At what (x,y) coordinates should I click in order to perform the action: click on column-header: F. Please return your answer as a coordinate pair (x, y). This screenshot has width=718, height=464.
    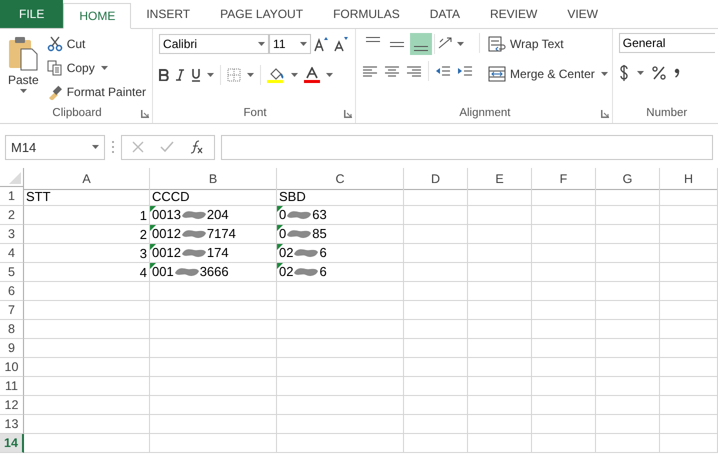
    Looking at the image, I should click on (564, 179).